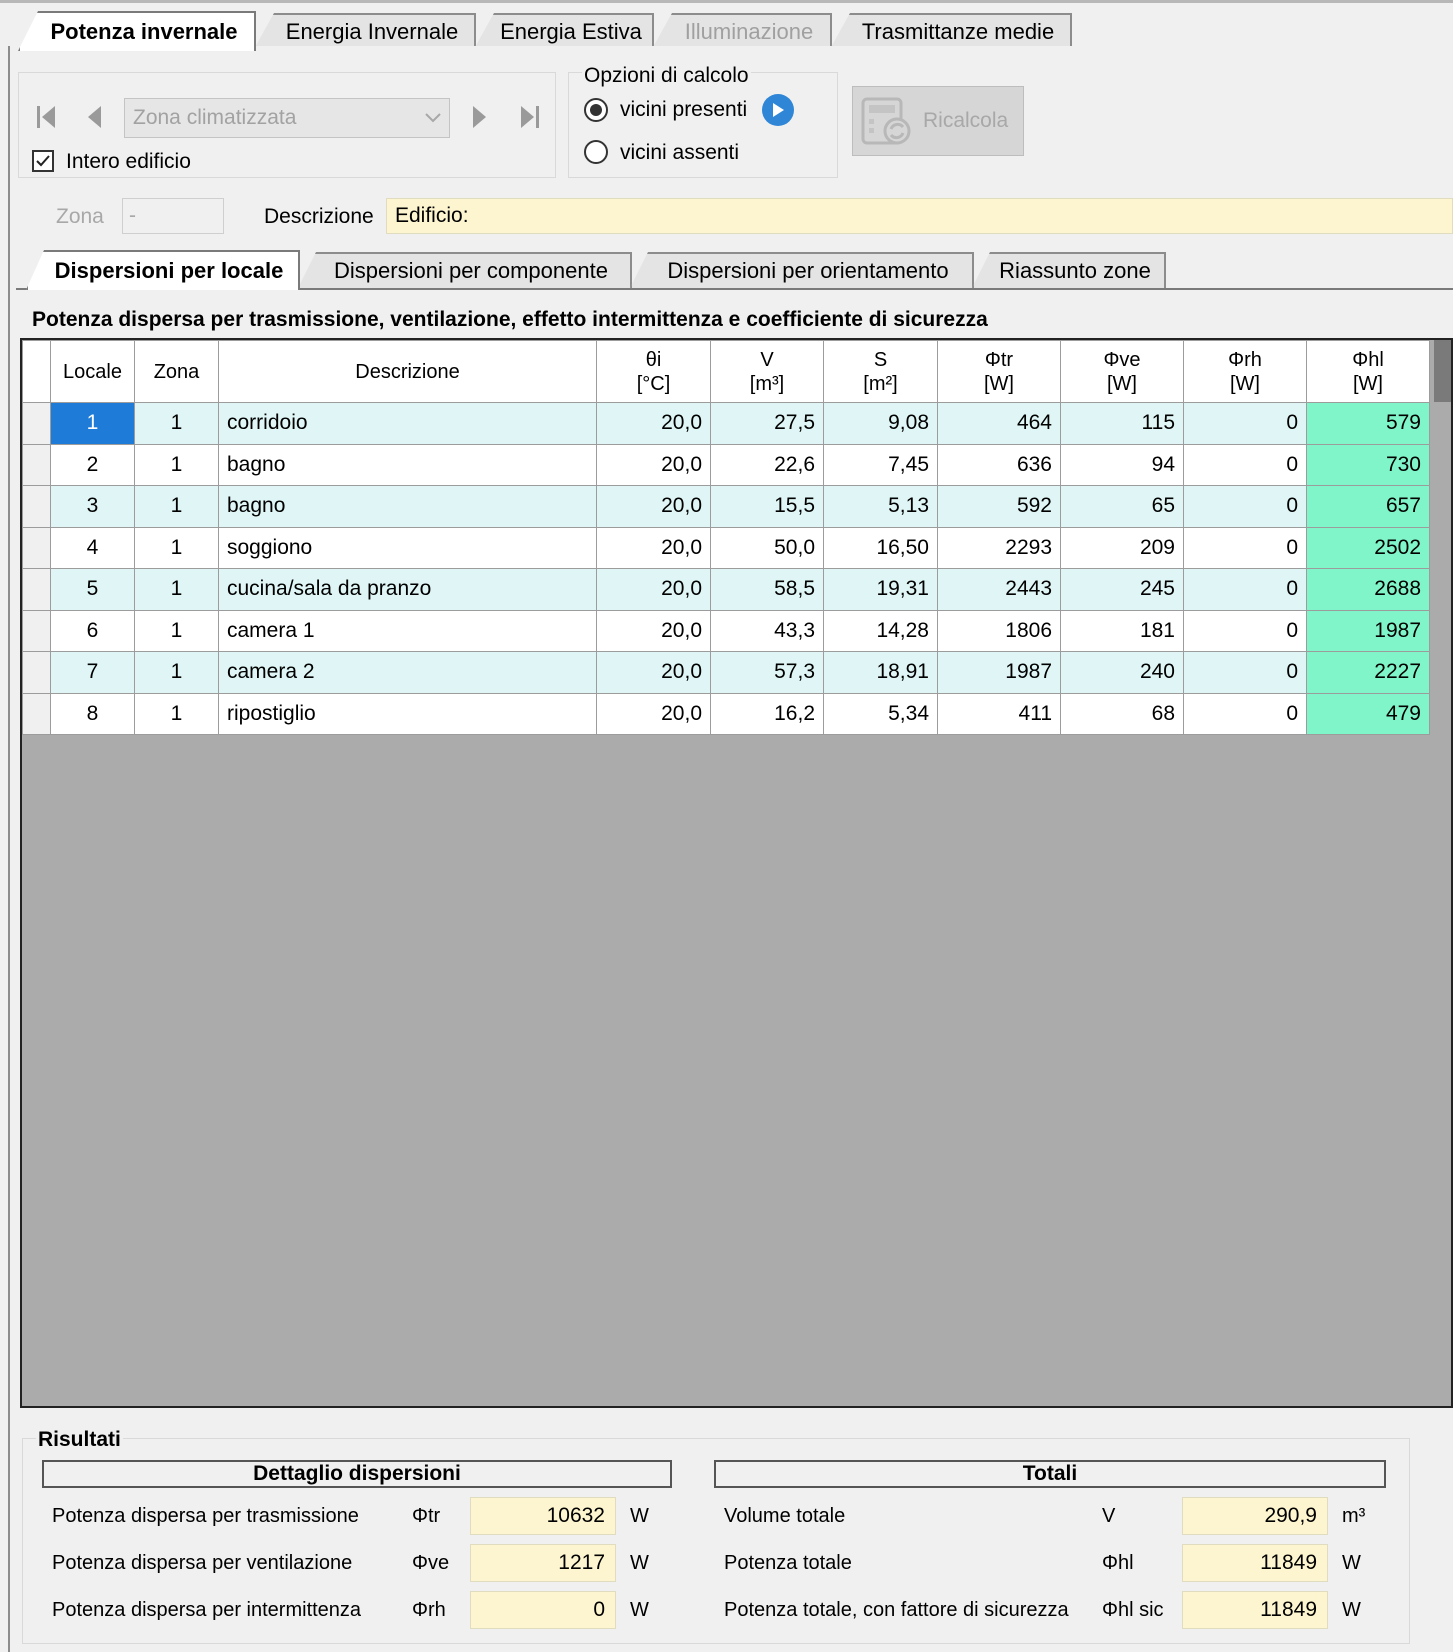  I want to click on cell-surface: 18,91, so click(880, 672).